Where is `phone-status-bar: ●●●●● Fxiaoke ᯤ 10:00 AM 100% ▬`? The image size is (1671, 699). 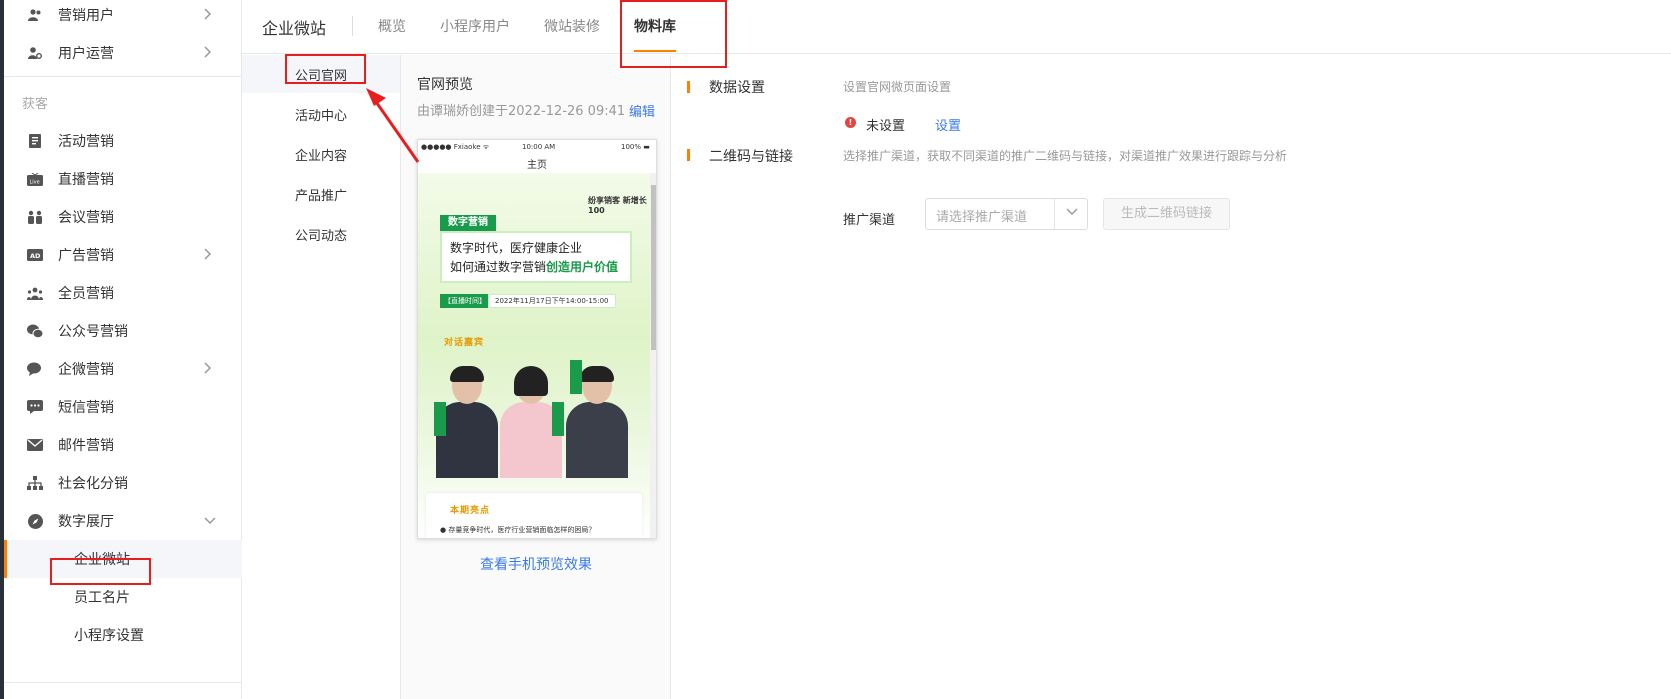
phone-status-bar: ●●●●● Fxiaoke ᯤ 10:00 AM 100% ▬ is located at coordinates (537, 147).